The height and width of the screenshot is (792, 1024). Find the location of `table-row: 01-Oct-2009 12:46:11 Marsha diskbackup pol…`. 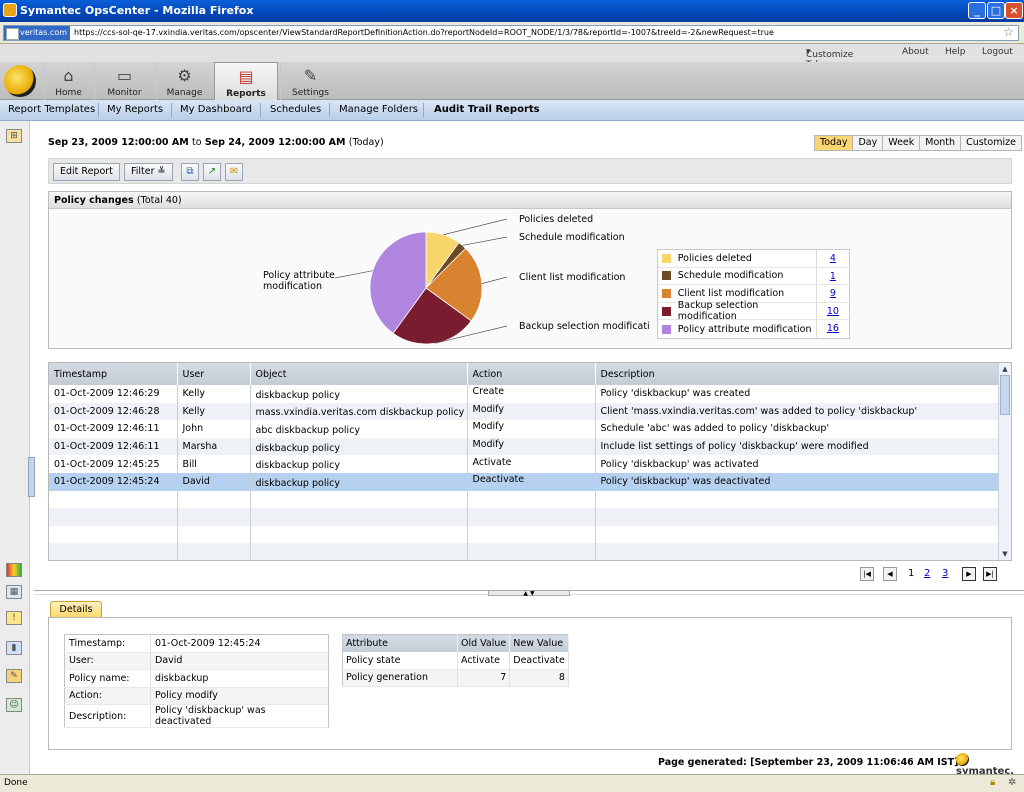

table-row: 01-Oct-2009 12:46:11 Marsha diskbackup pol… is located at coordinates (524, 446).